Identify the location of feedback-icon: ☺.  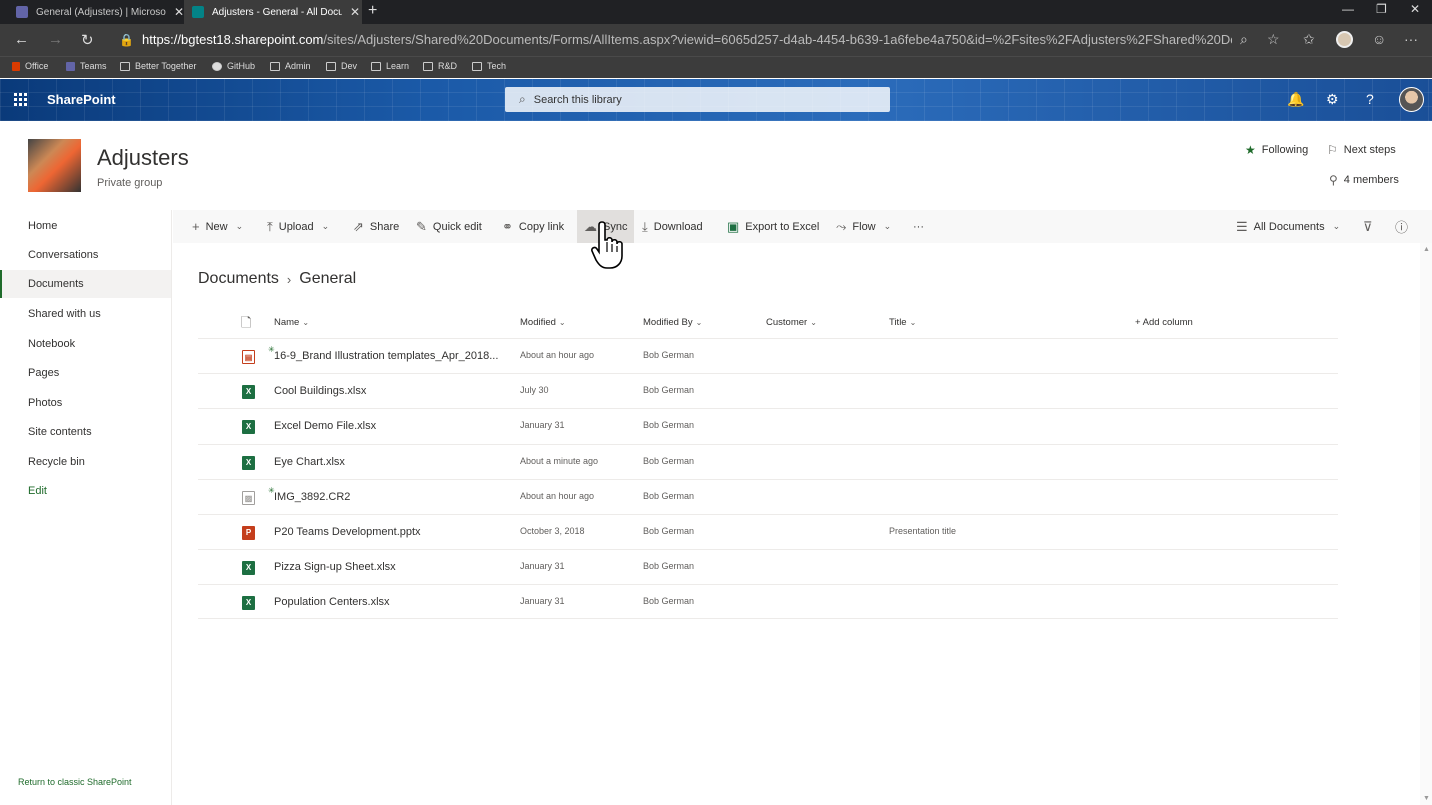
(1379, 39).